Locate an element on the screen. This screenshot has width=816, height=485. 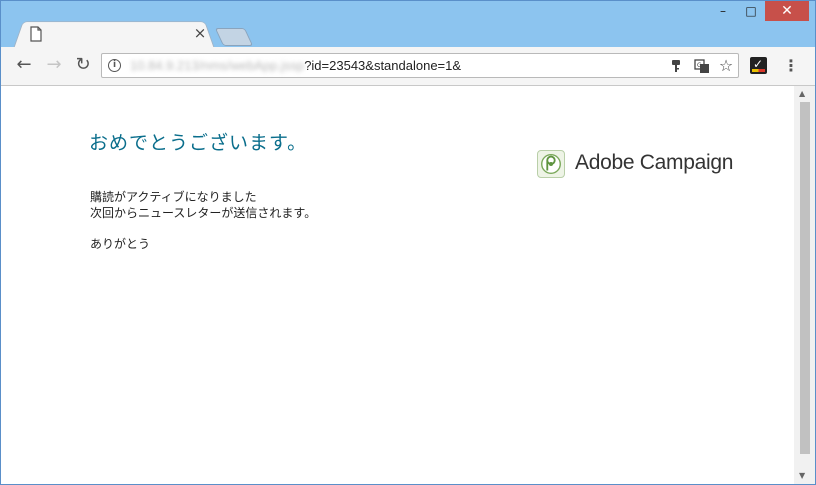
vertical-scrollbar: ▲ ▼ is located at coordinates (804, 285).